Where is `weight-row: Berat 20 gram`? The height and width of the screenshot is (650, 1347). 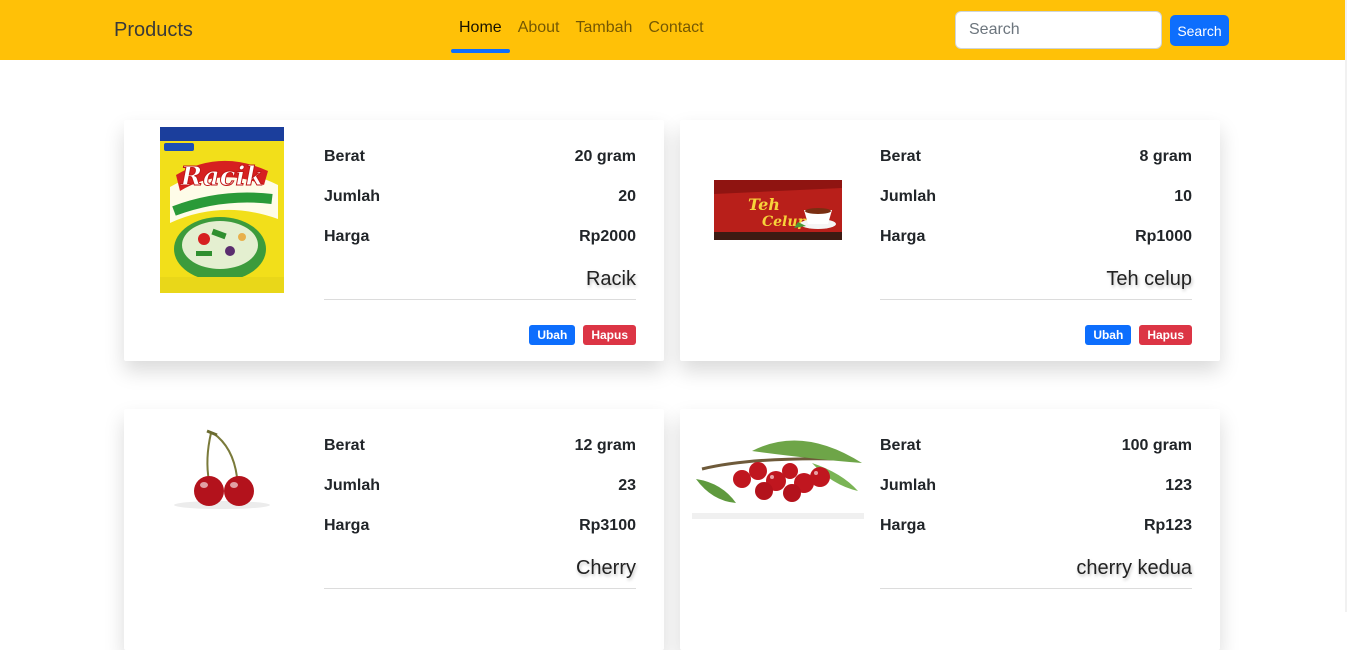
weight-row: Berat 20 gram is located at coordinates (480, 168).